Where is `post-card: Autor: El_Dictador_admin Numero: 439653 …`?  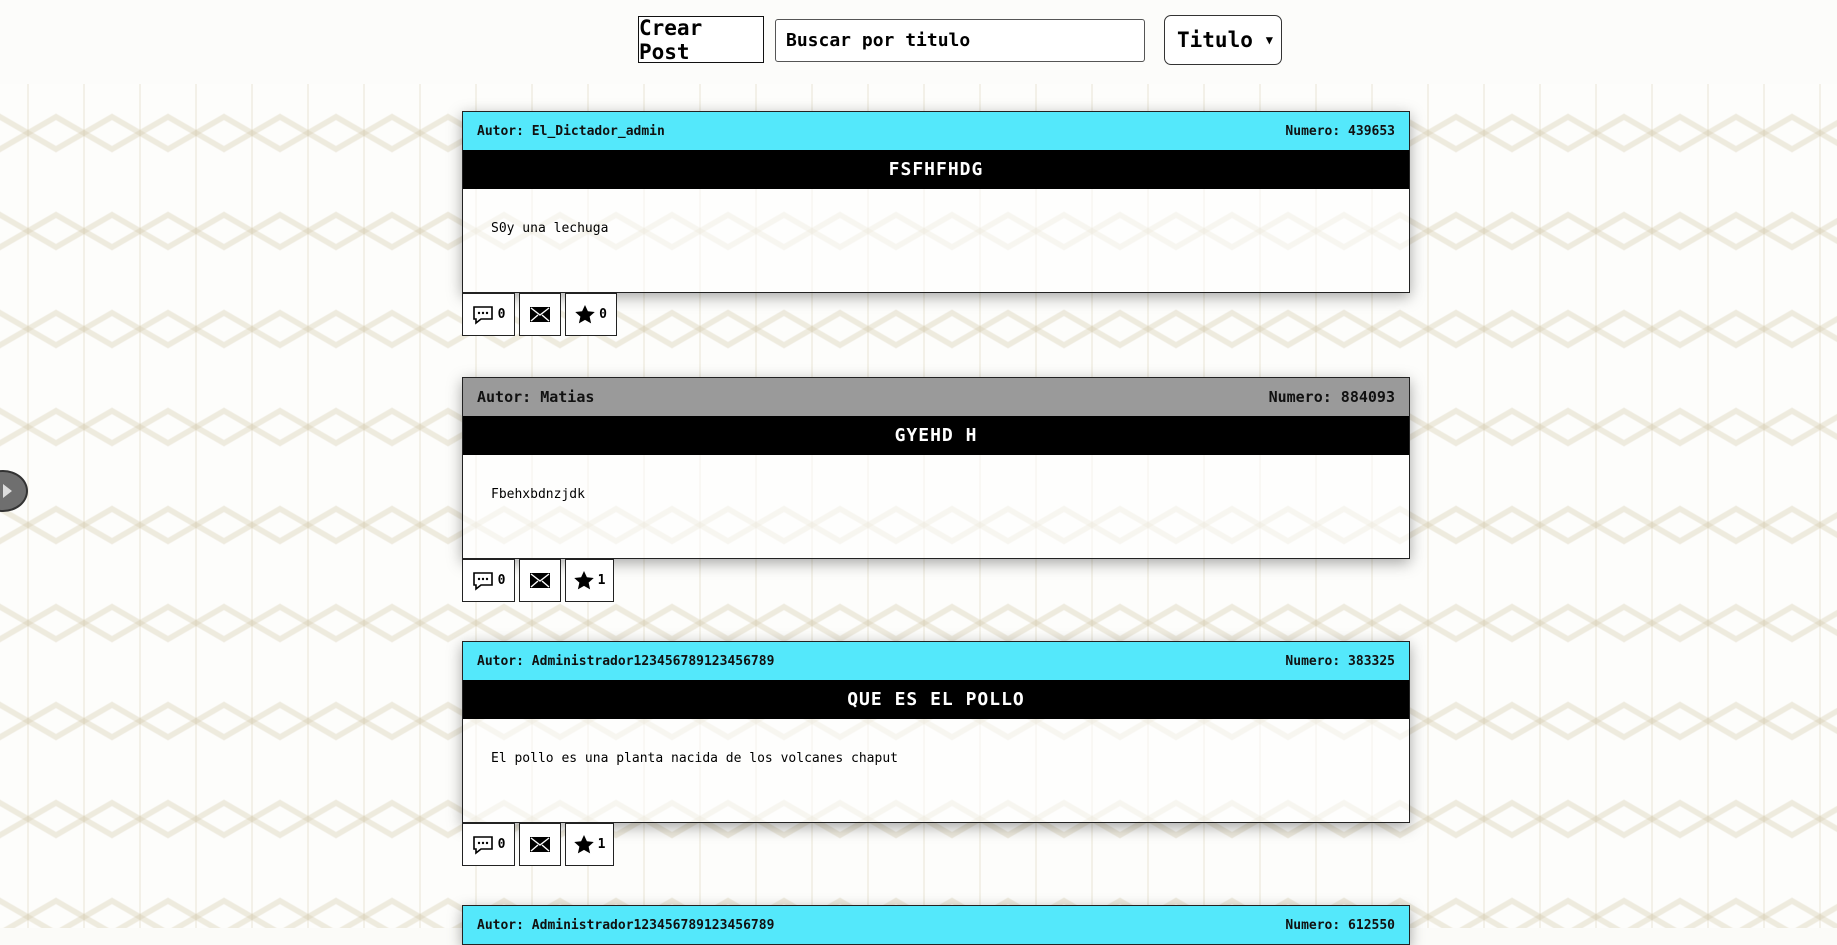 post-card: Autor: El_Dictador_admin Numero: 439653 … is located at coordinates (936, 223).